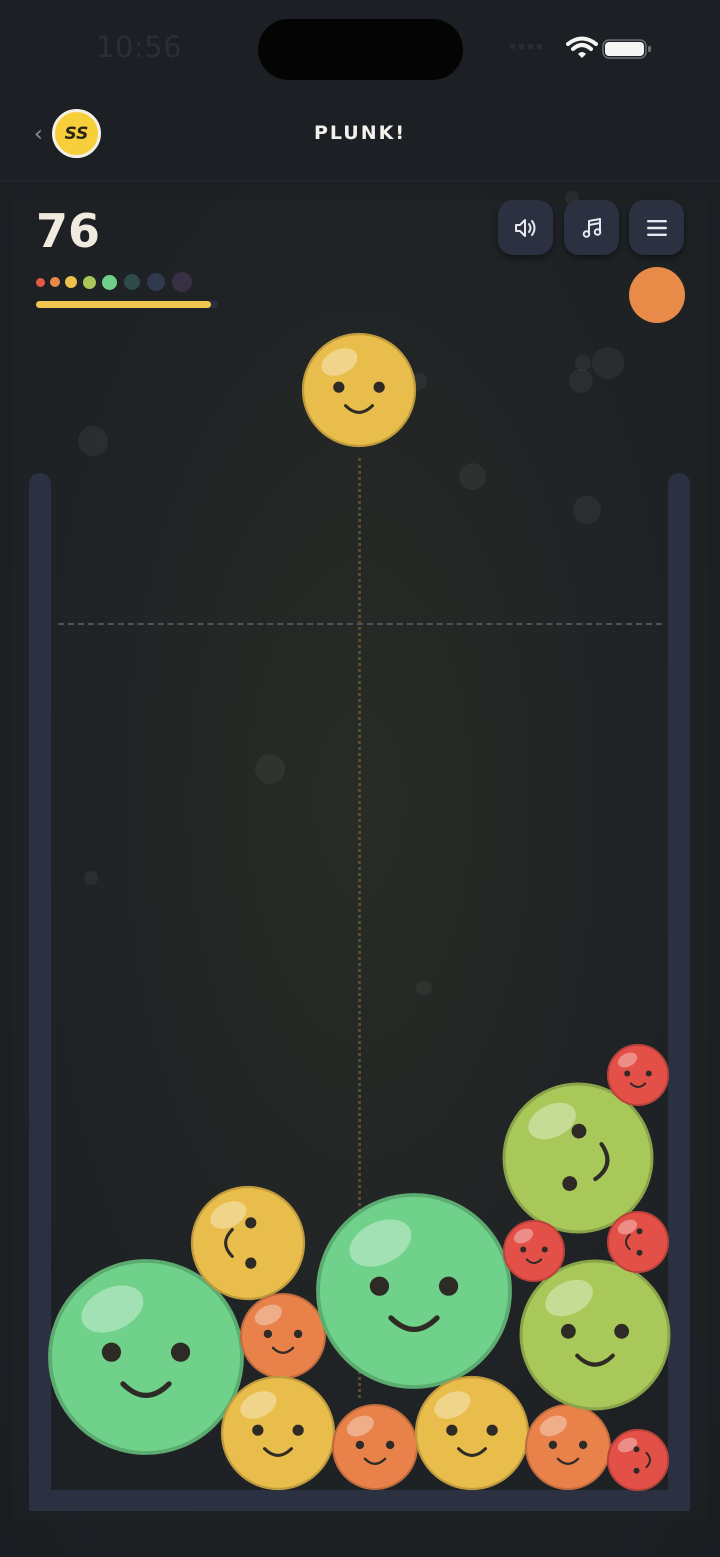  What do you see at coordinates (139, 47) in the screenshot?
I see `status-time: 10:56` at bounding box center [139, 47].